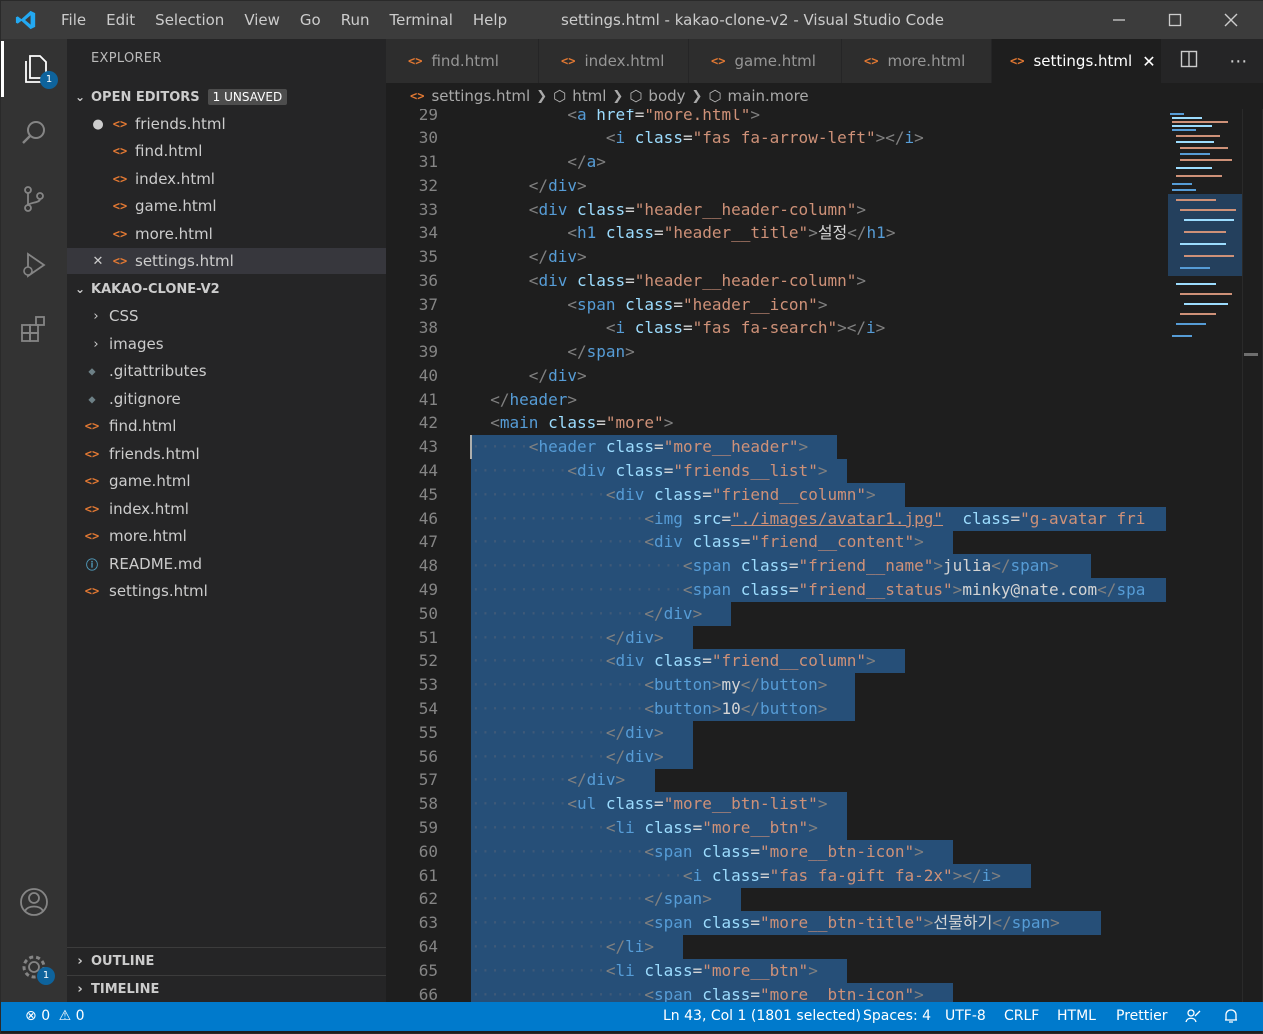 The height and width of the screenshot is (1034, 1263). I want to click on tab-settings: <> settings.html ✕, so click(1077, 61).